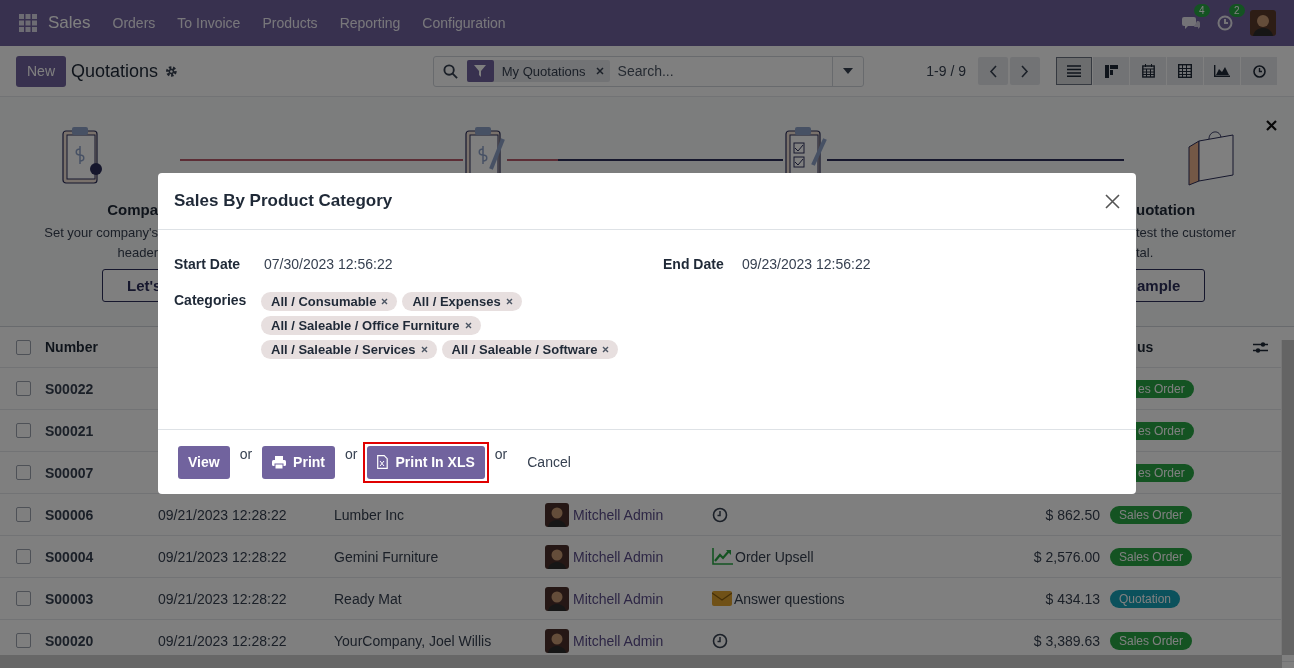 The height and width of the screenshot is (668, 1294). Describe the element at coordinates (789, 598) in the screenshot. I see `activity-summary: Answer questions` at that location.